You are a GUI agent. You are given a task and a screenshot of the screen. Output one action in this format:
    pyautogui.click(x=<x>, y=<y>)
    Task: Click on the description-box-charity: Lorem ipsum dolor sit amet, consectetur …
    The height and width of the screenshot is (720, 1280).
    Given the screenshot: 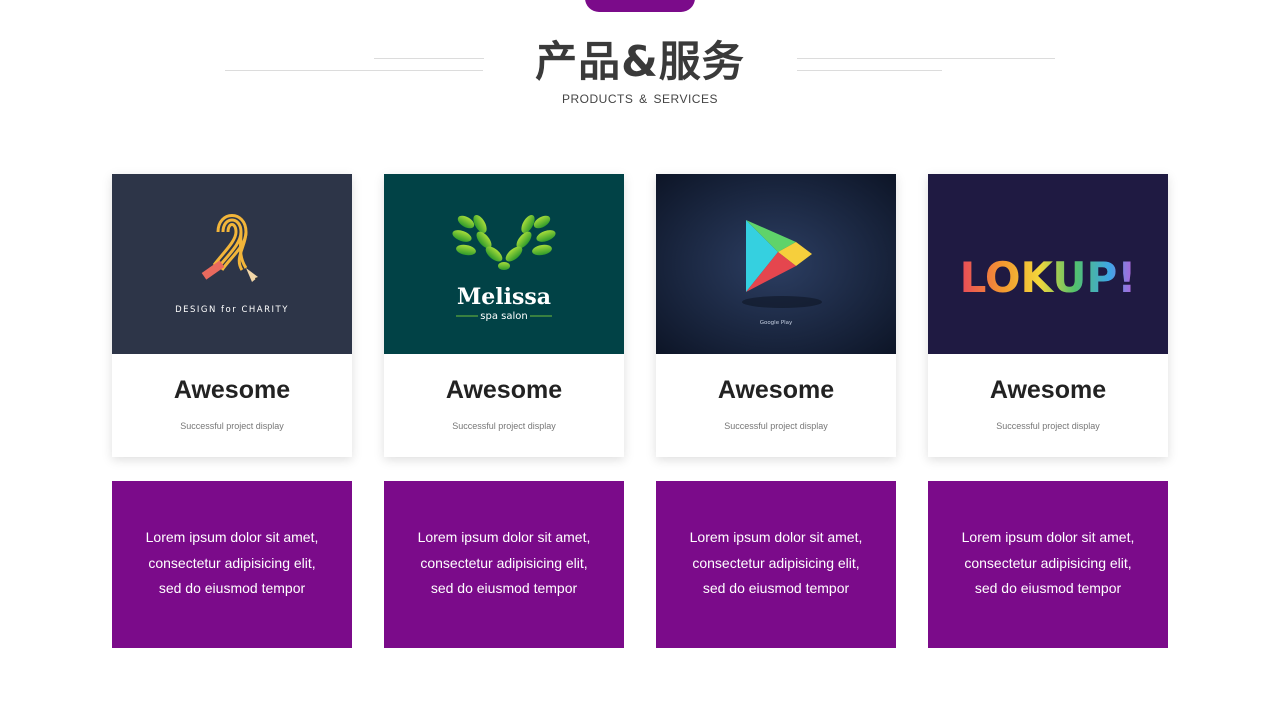 What is the action you would take?
    pyautogui.click(x=232, y=564)
    